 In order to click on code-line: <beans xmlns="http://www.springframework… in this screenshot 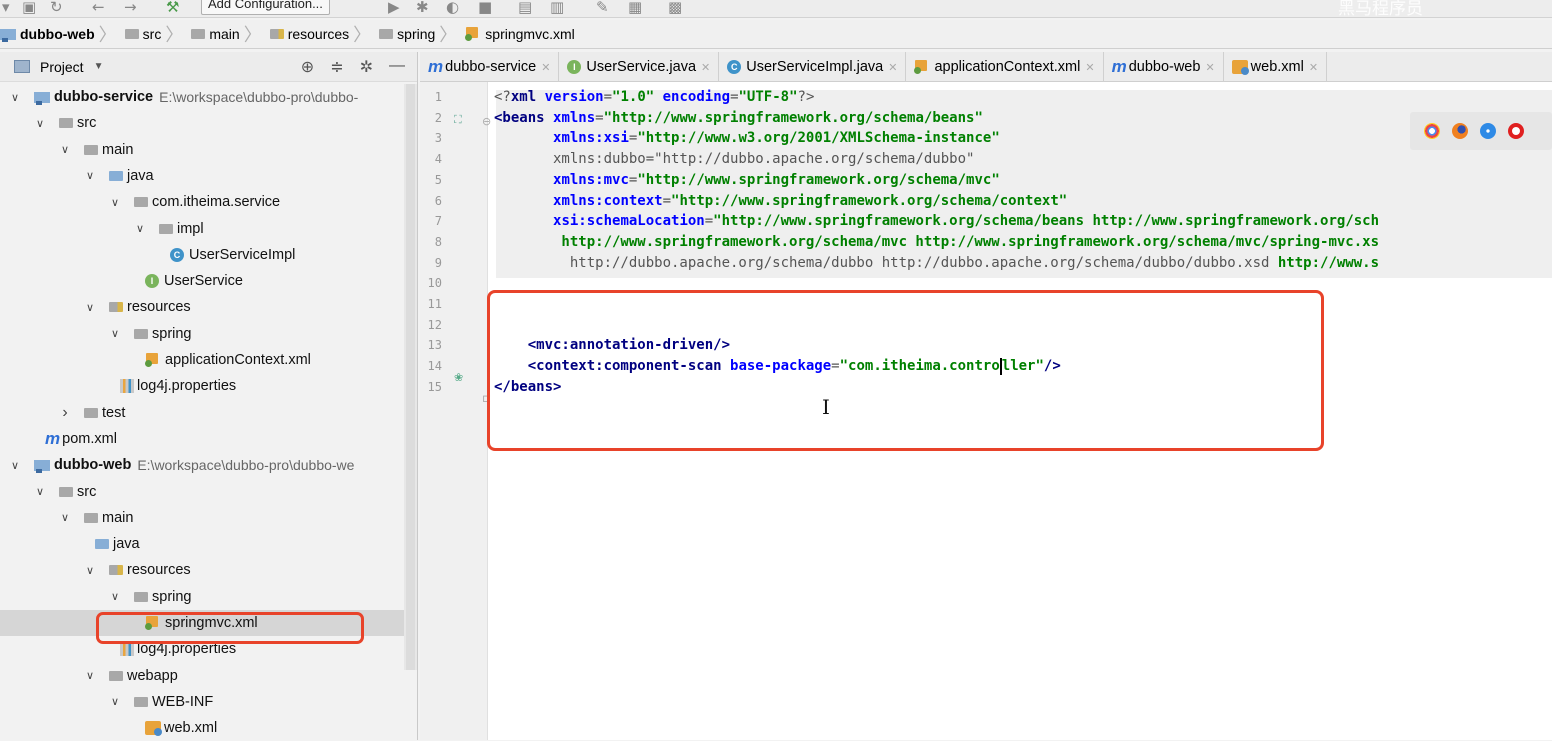, I will do `click(738, 118)`.